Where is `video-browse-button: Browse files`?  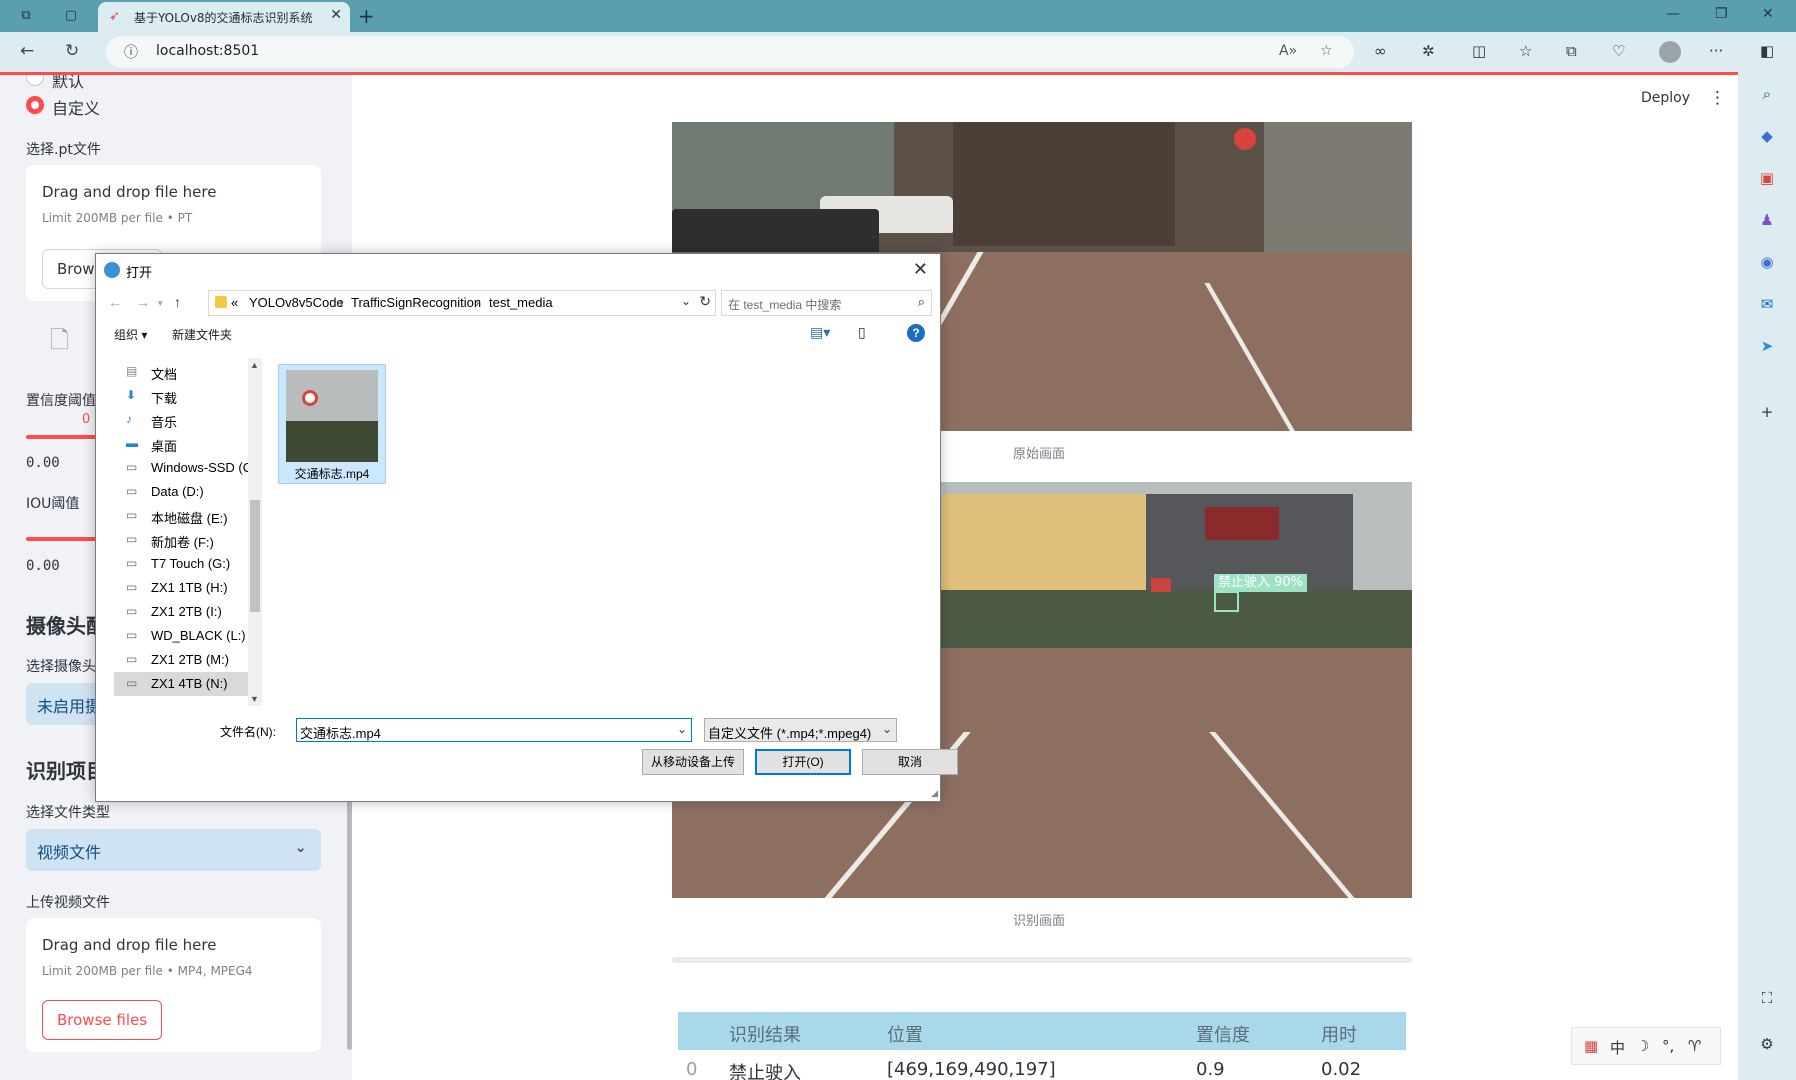
video-browse-button: Browse files is located at coordinates (102, 1020).